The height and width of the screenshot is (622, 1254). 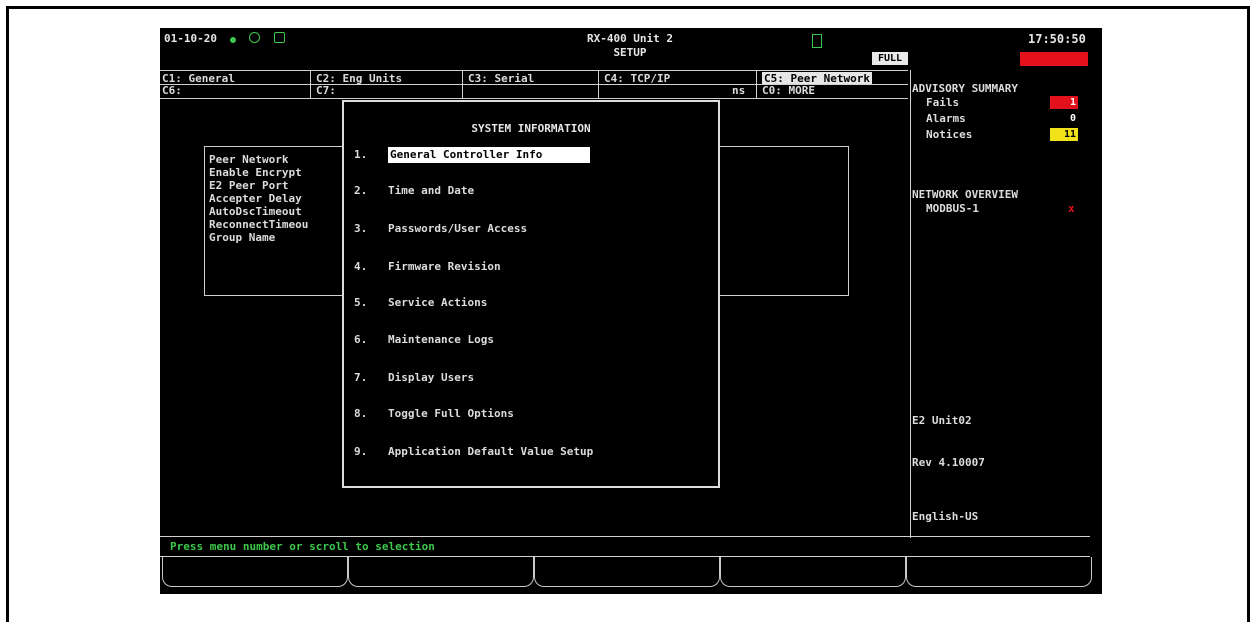 I want to click on network-device: MODBUS-1, so click(x=952, y=208).